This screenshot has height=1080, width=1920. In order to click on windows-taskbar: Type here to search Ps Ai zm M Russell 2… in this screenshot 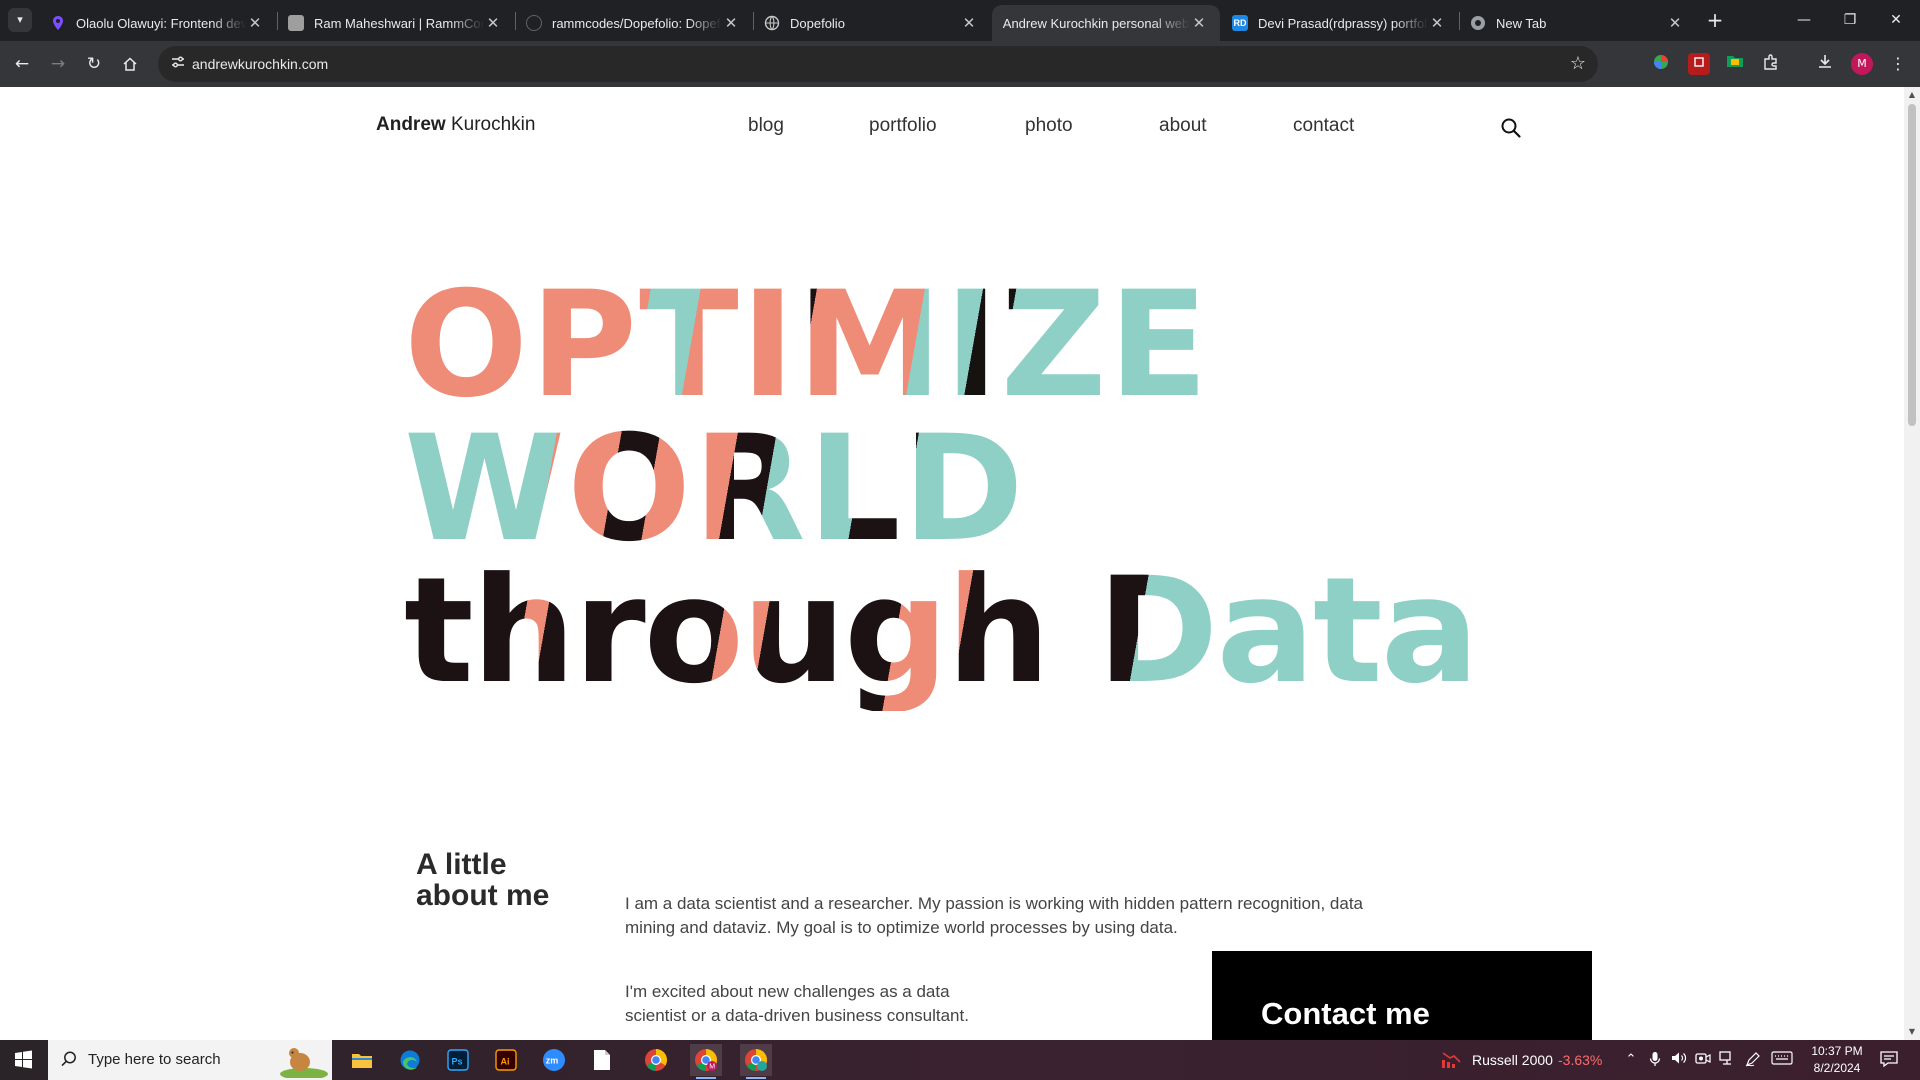, I will do `click(960, 1060)`.